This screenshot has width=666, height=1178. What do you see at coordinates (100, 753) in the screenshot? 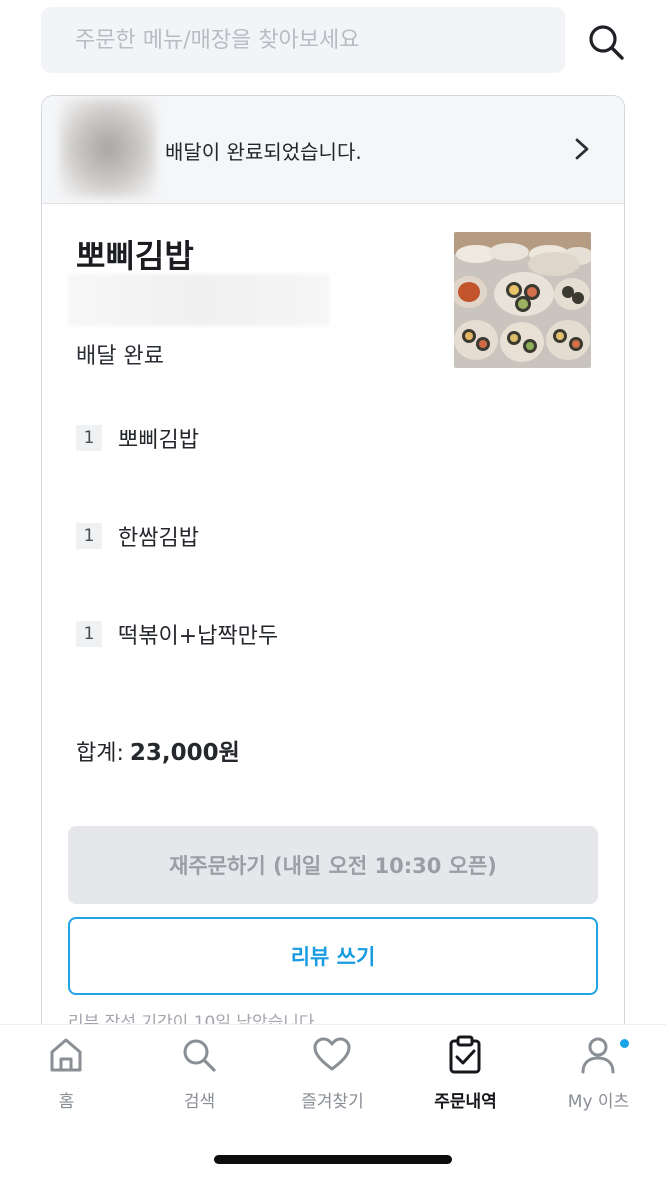
I see `total-label: 합계:` at bounding box center [100, 753].